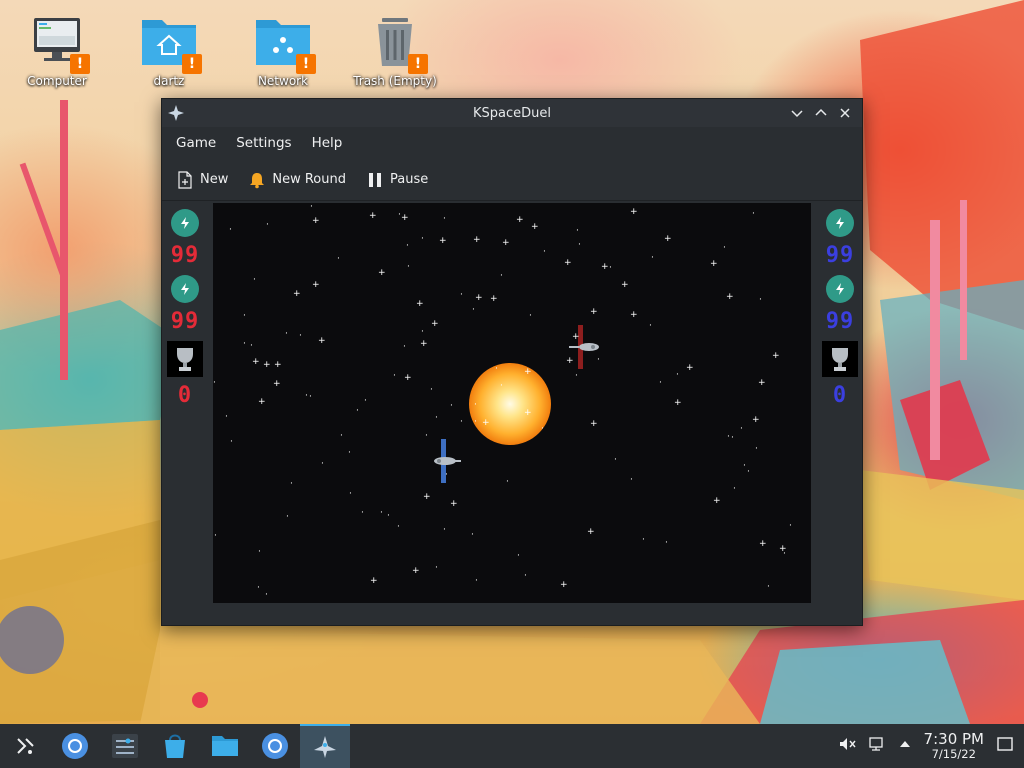 The image size is (1024, 768). I want to click on pause-button: Pause, so click(397, 180).